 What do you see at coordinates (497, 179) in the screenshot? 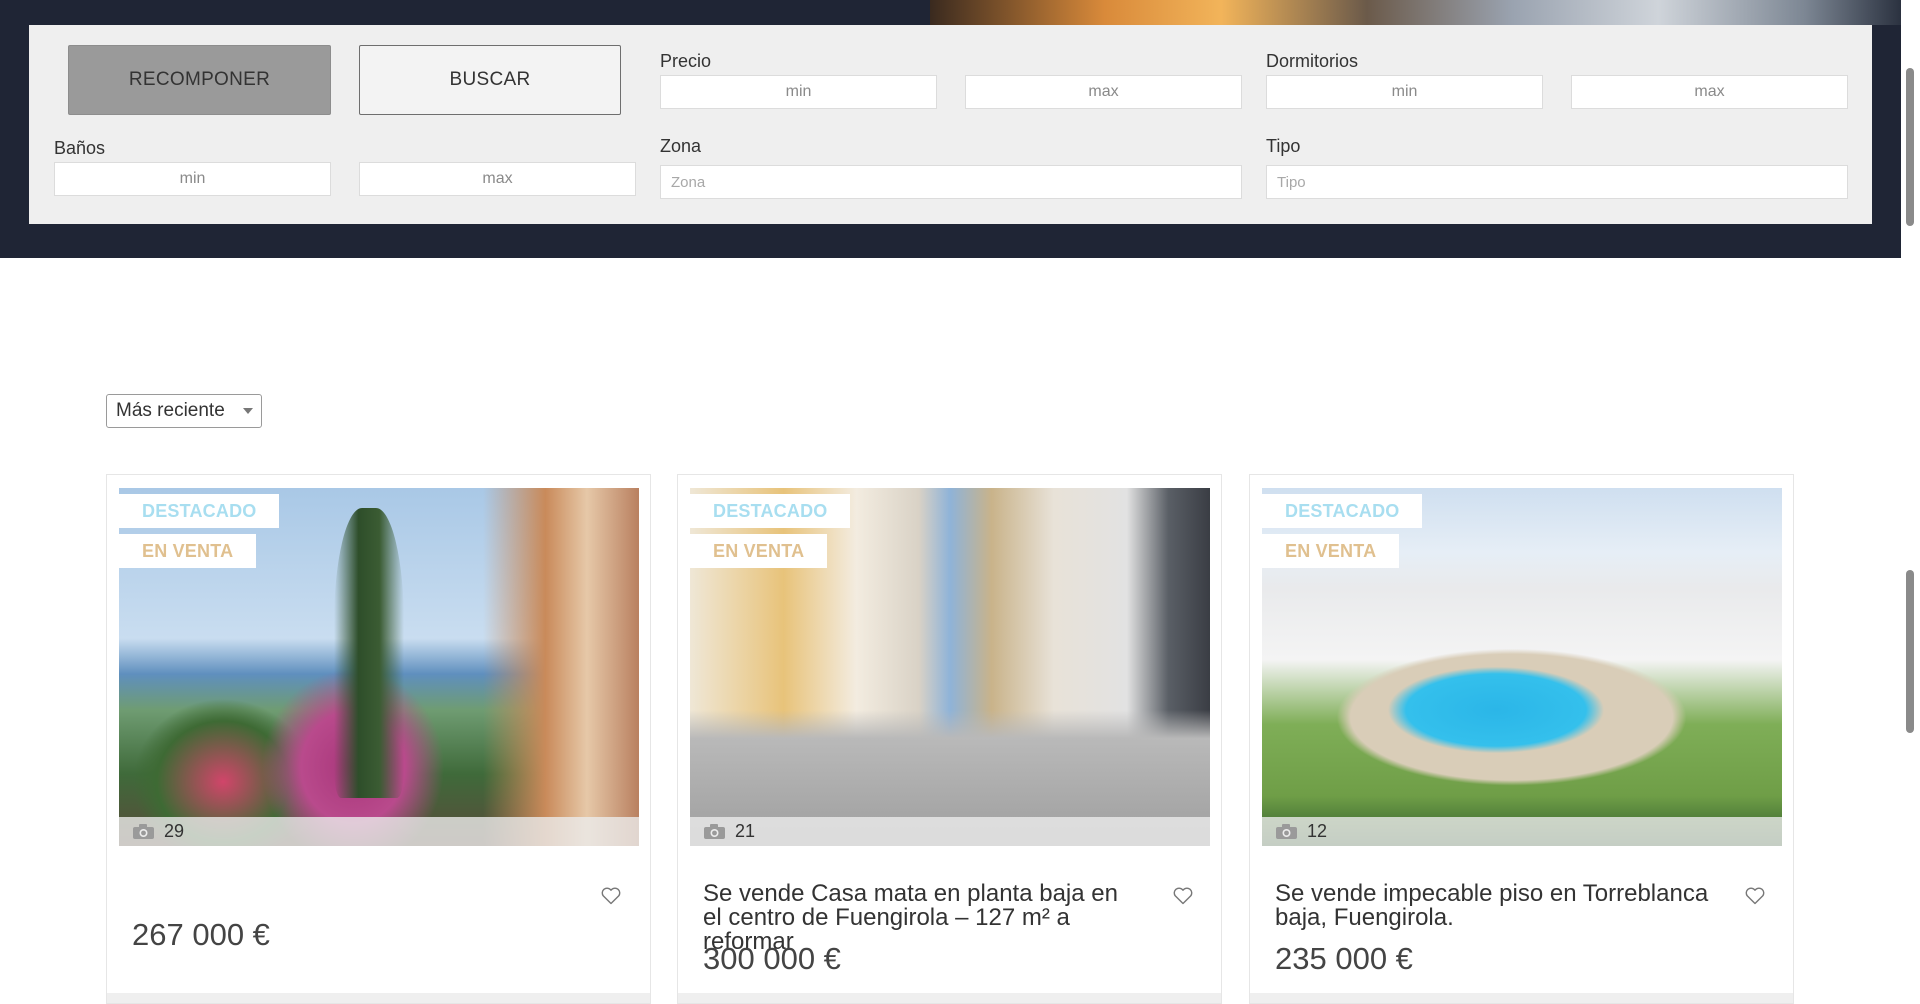
I see `bathrooms-max-input` at bounding box center [497, 179].